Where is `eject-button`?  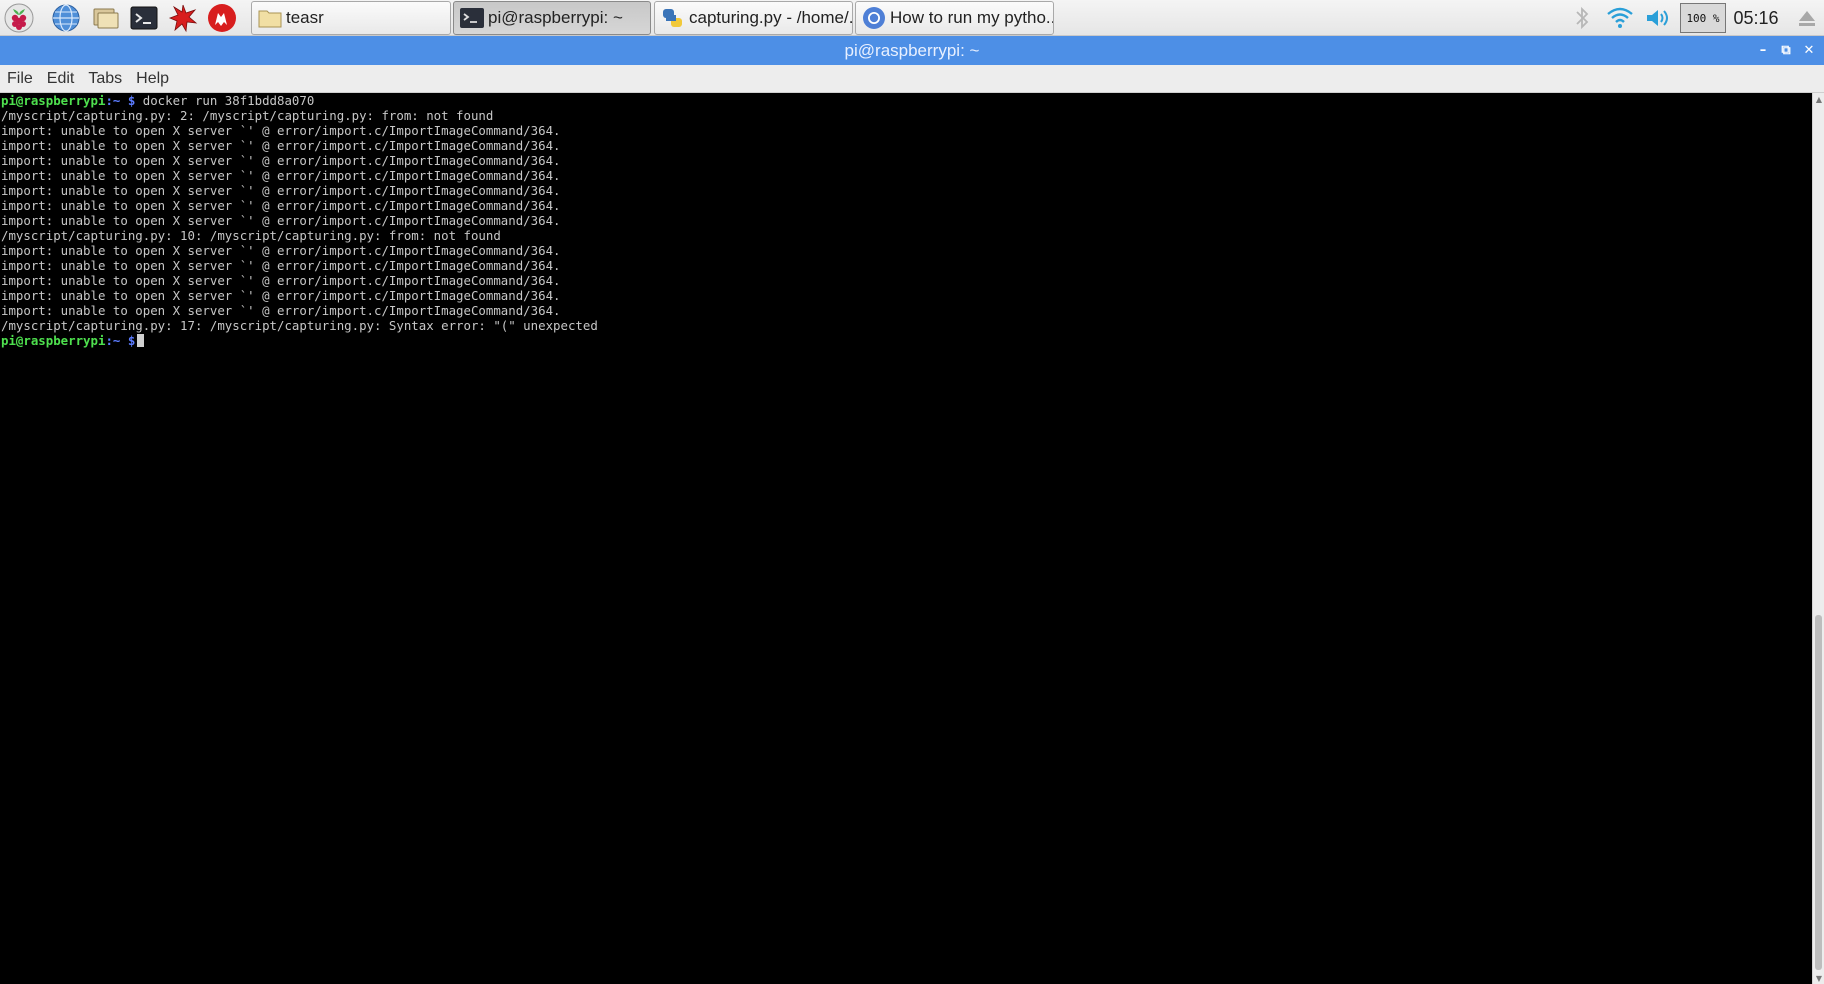 eject-button is located at coordinates (1807, 18).